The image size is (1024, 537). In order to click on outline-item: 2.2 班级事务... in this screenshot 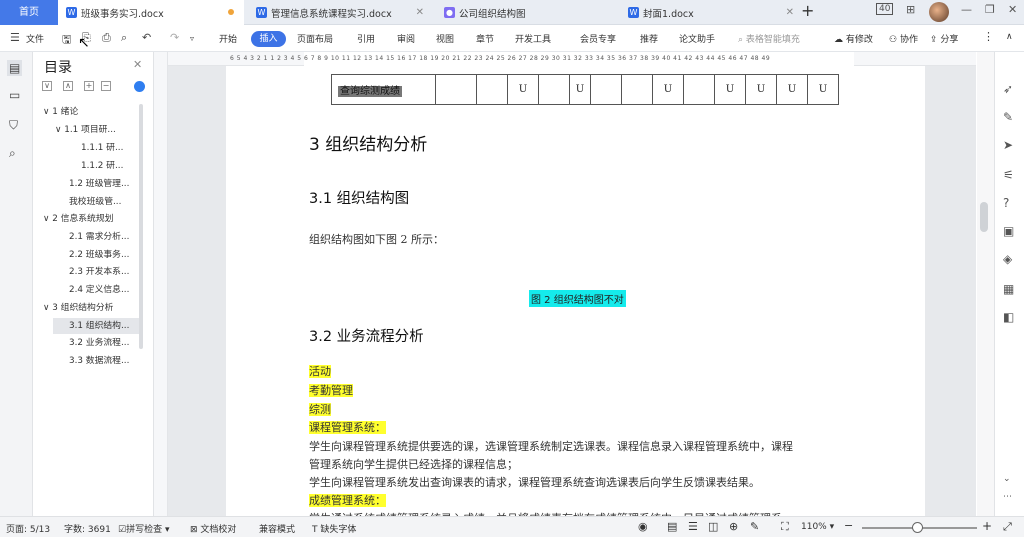, I will do `click(104, 255)`.